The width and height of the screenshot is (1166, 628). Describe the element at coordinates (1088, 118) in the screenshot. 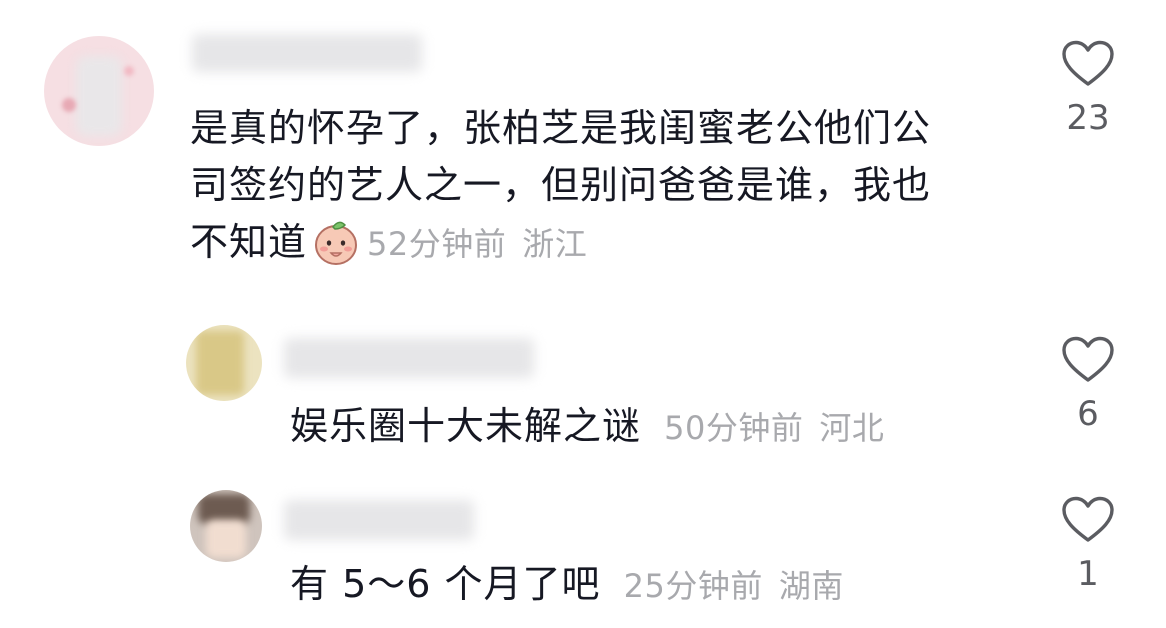

I see `like-count: 23` at that location.